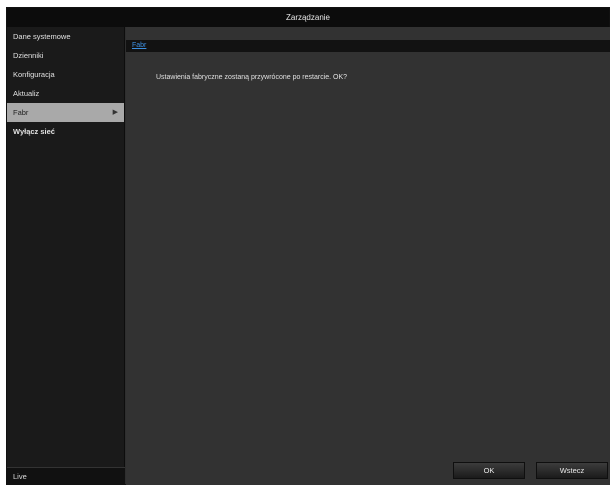 The height and width of the screenshot is (490, 615). Describe the element at coordinates (115, 112) in the screenshot. I see `chevron-right-icon: ▶` at that location.